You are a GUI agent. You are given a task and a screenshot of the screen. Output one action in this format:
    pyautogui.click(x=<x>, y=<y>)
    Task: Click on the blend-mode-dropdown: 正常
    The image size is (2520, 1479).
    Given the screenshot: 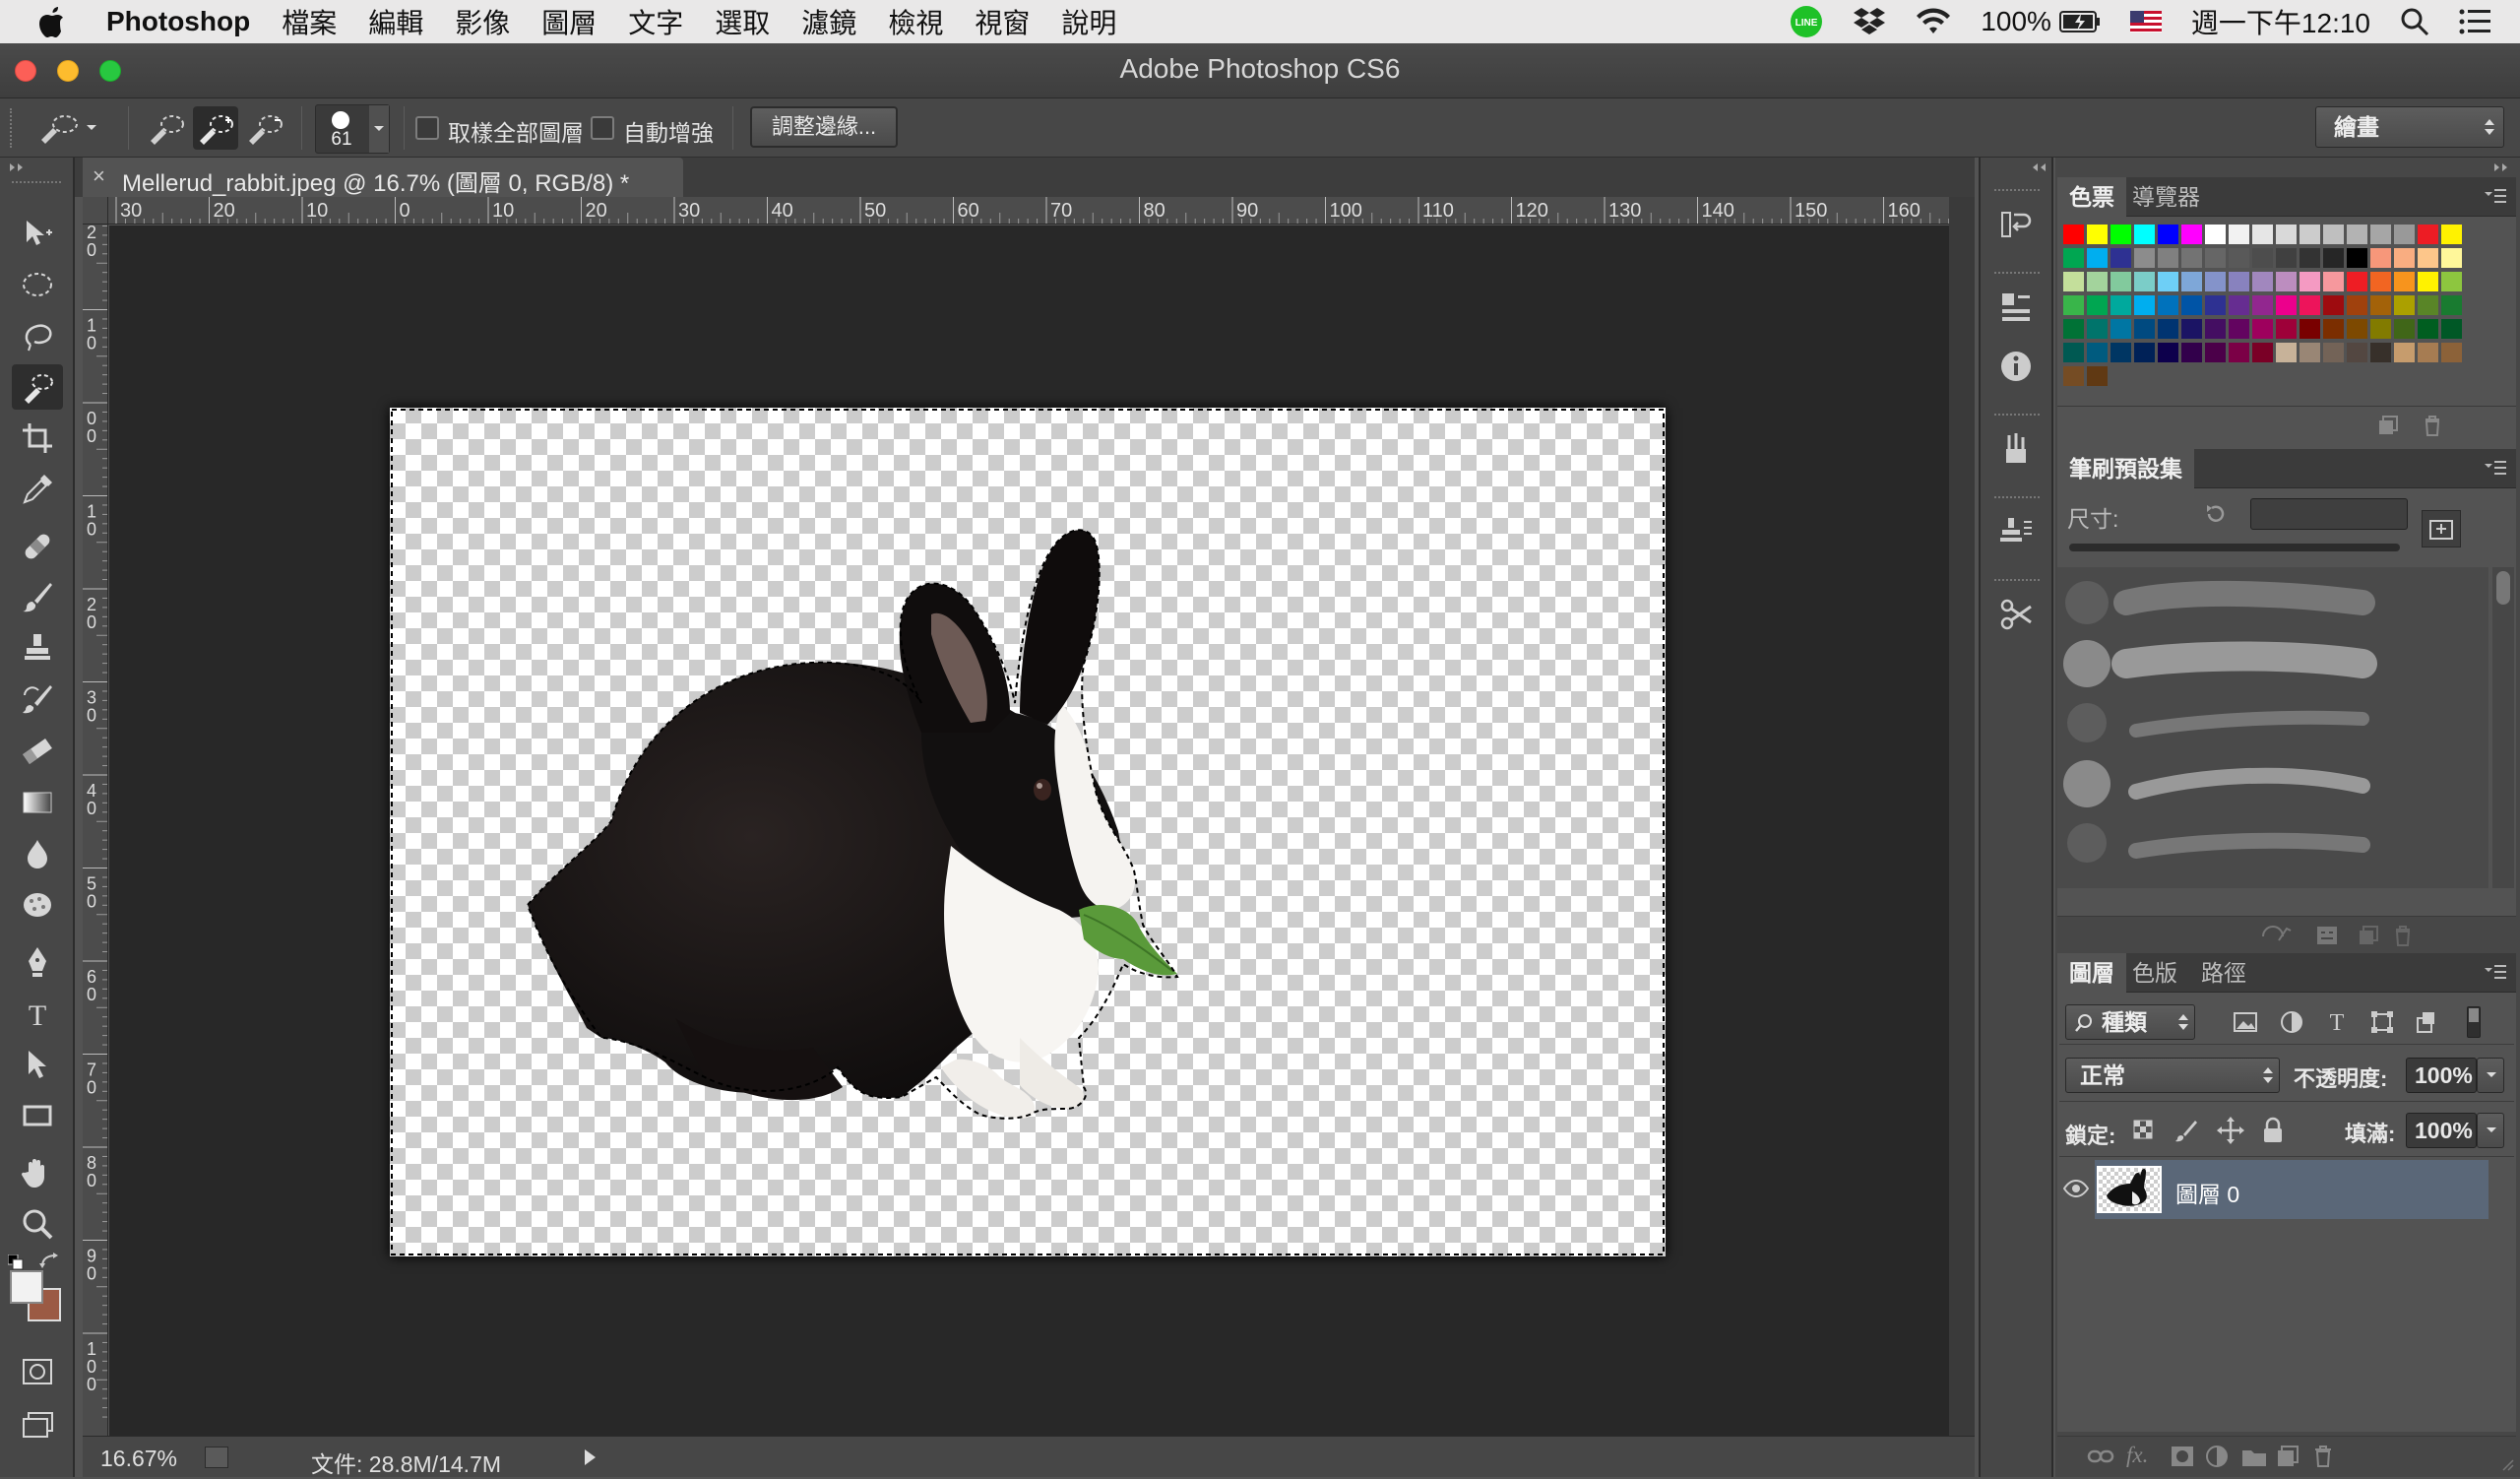 What is the action you would take?
    pyautogui.click(x=2172, y=1075)
    